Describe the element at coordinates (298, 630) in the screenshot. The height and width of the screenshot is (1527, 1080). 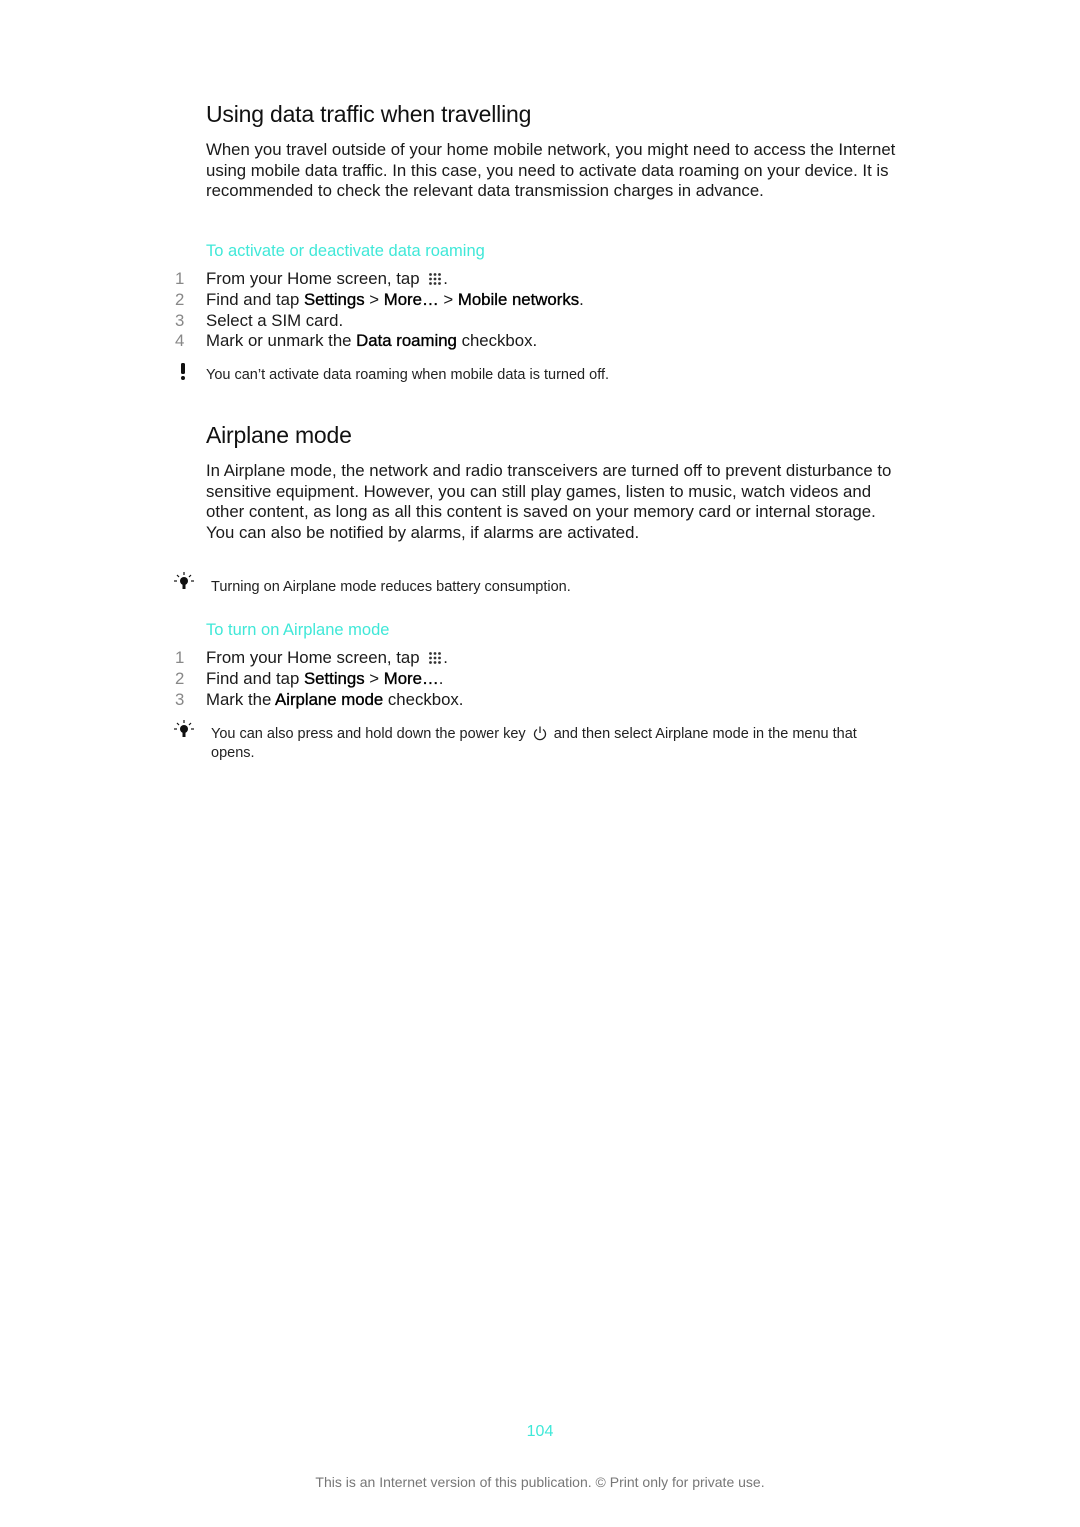
I see `procedure-title-airplane-mode: To turn on Airplane mode` at that location.